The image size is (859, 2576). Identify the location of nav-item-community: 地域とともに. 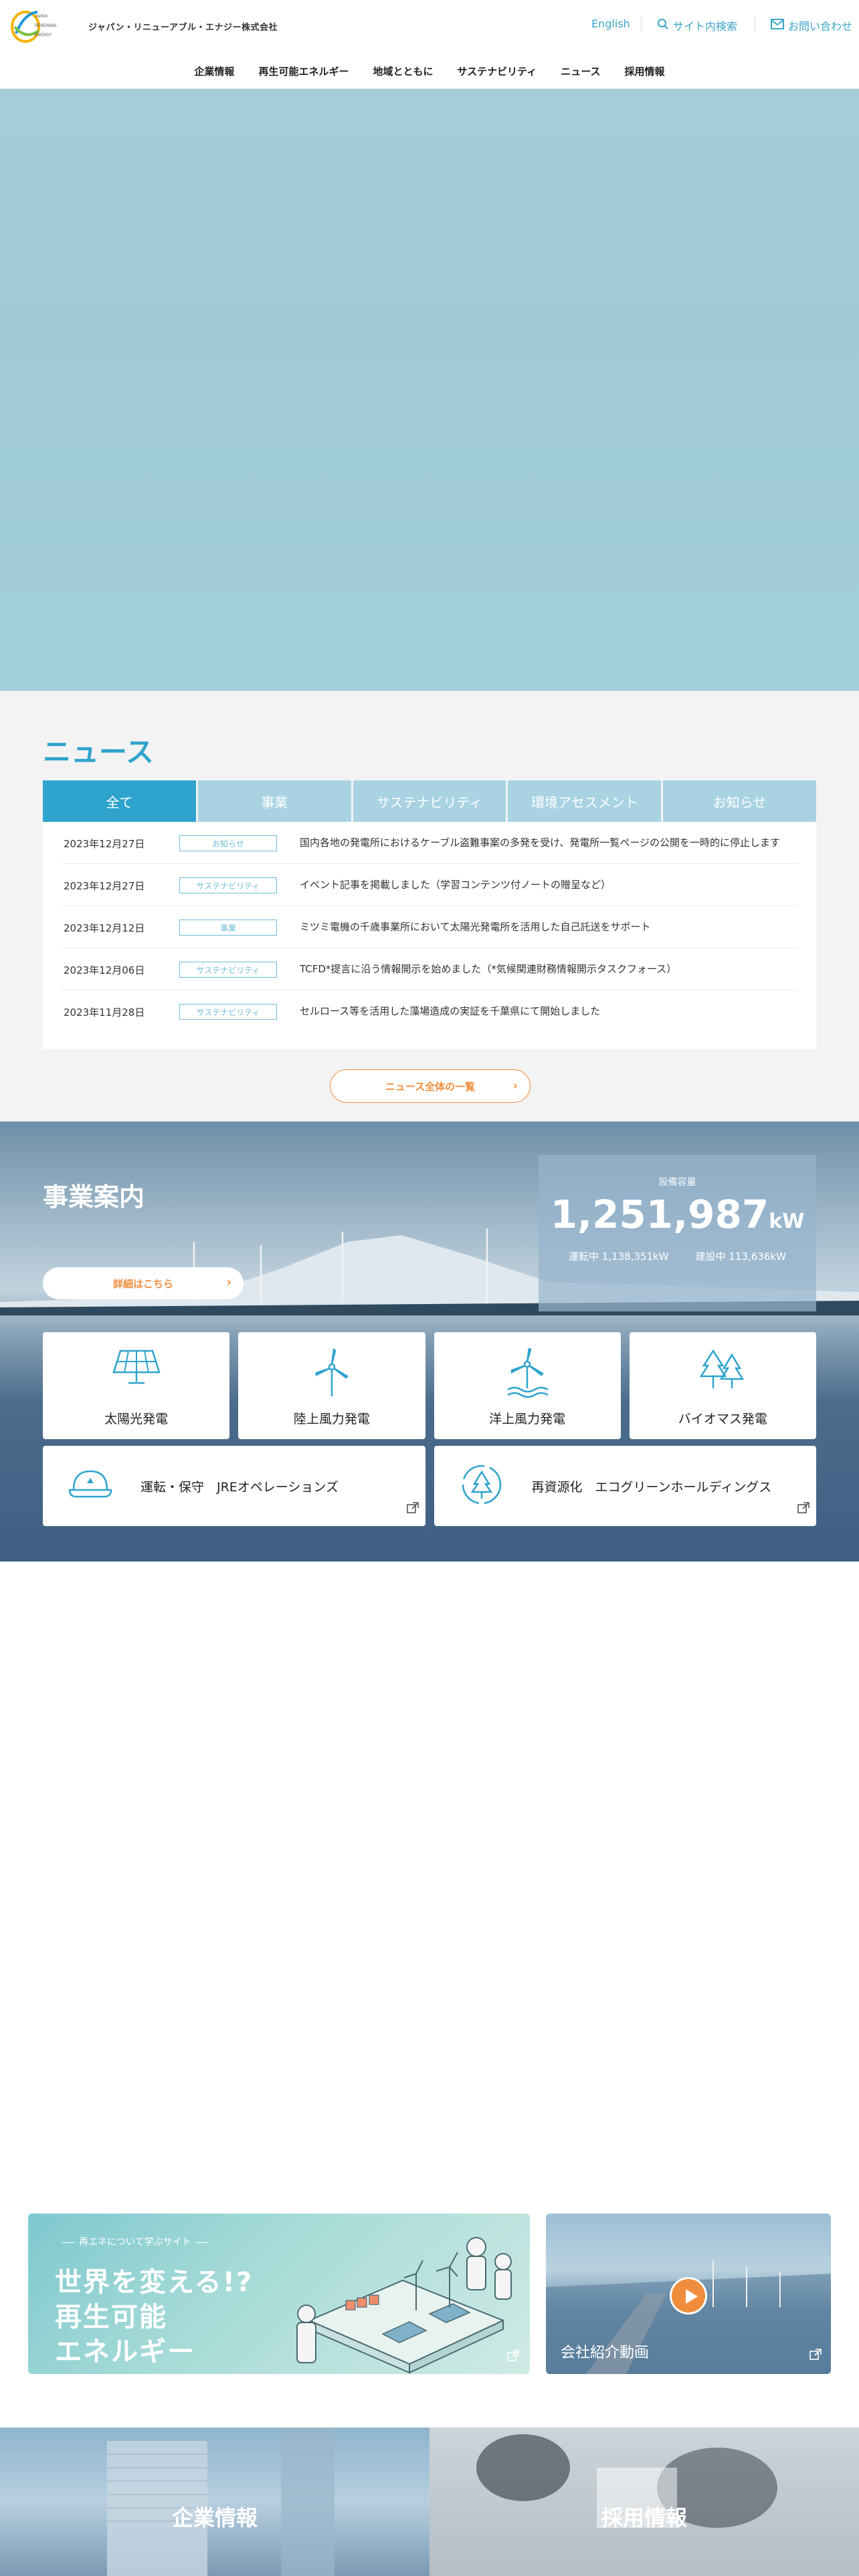
(403, 71).